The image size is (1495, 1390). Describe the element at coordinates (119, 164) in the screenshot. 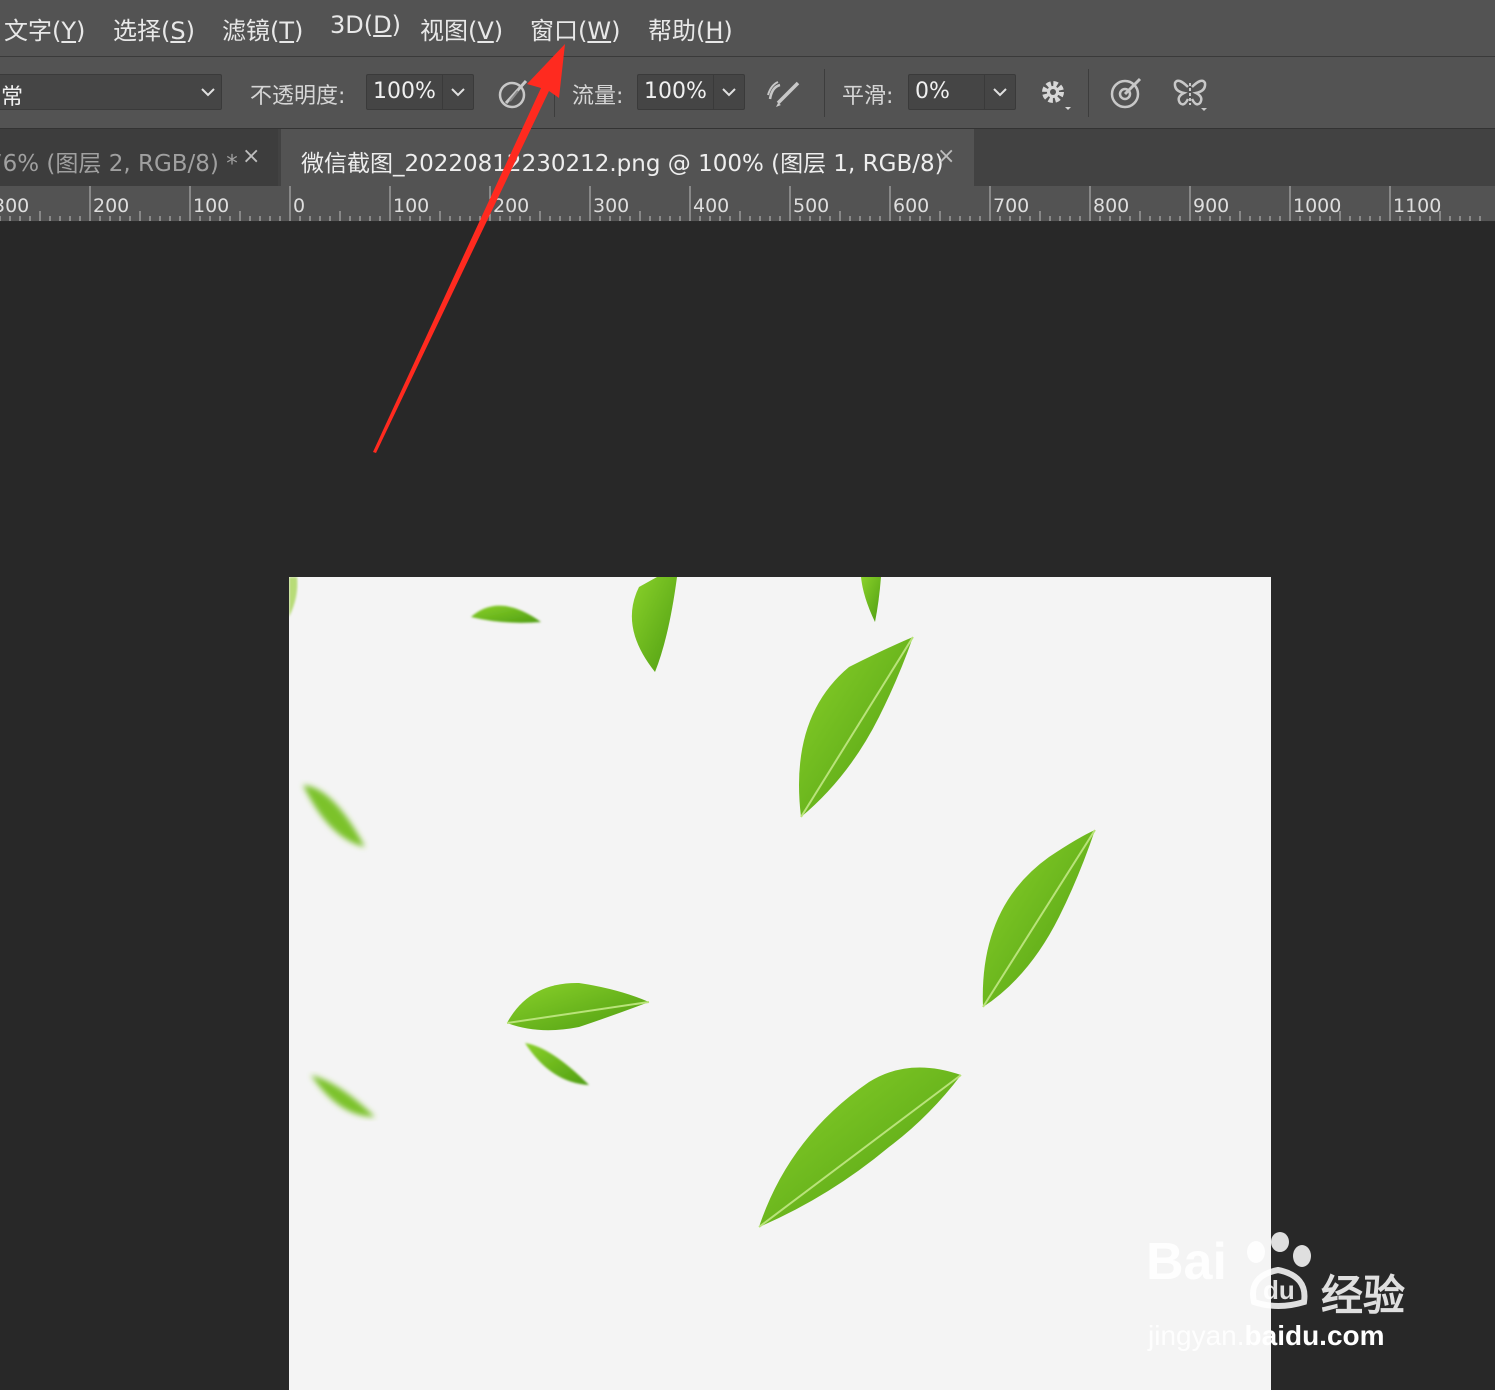

I see `tab-title: 76% (图层 2, RGB/8) *` at that location.